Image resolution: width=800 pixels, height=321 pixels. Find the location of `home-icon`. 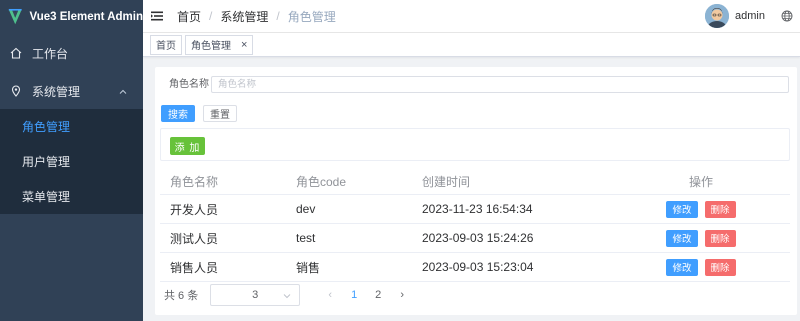

home-icon is located at coordinates (16, 53).